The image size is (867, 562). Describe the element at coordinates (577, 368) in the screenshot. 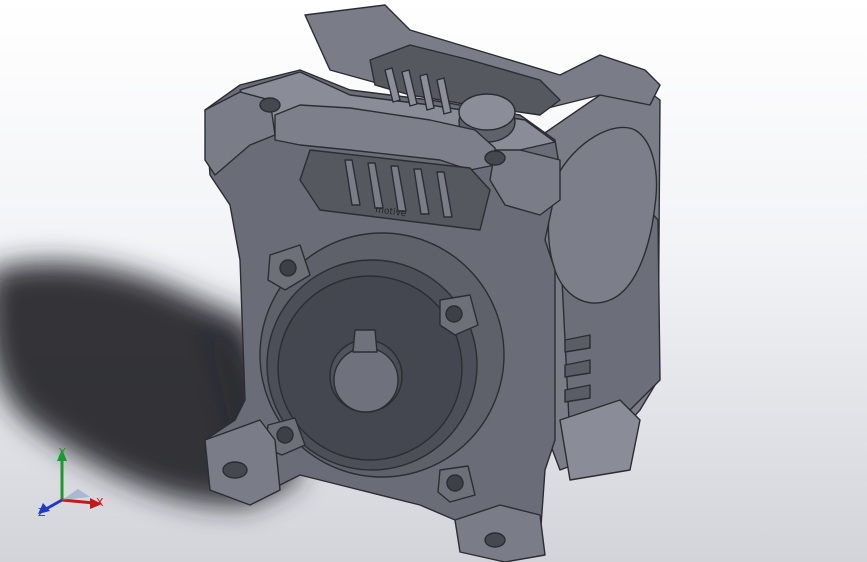

I see `right-side-ribs` at that location.